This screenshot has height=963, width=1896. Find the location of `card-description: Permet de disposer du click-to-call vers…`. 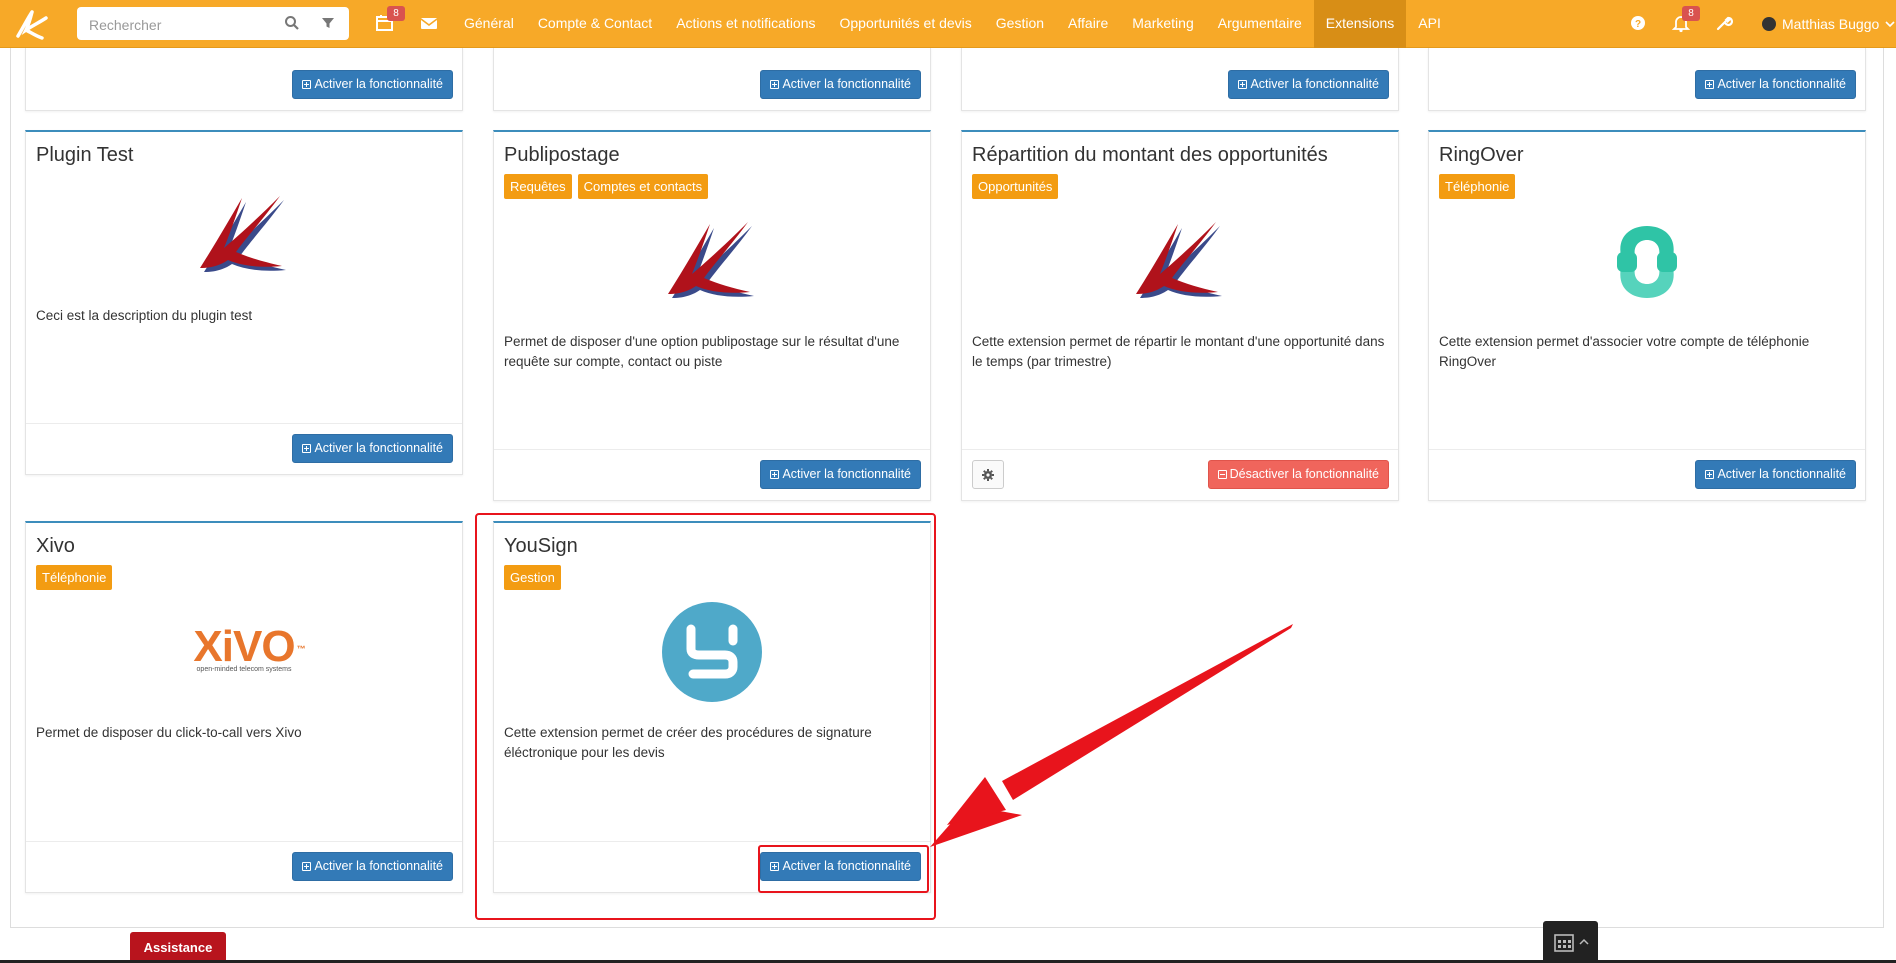

card-description: Permet de disposer du click-to-call vers… is located at coordinates (169, 732).